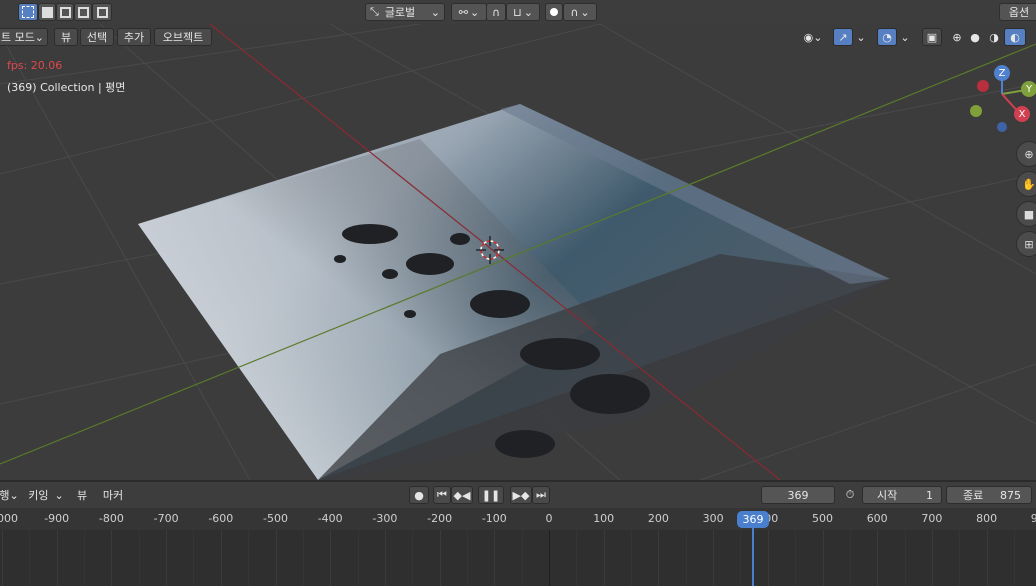  What do you see at coordinates (798, 495) in the screenshot?
I see `current-frame-field: 369` at bounding box center [798, 495].